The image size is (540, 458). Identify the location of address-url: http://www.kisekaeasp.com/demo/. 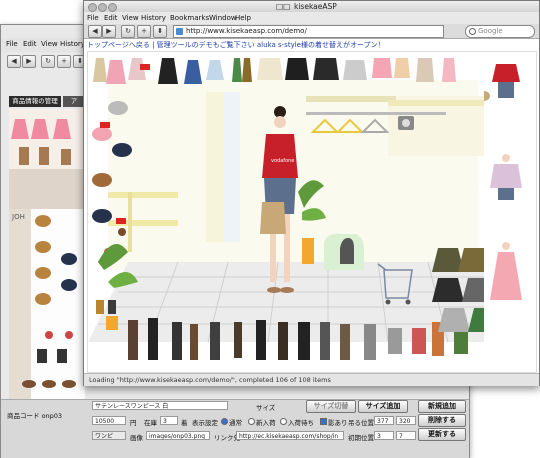
(246, 31).